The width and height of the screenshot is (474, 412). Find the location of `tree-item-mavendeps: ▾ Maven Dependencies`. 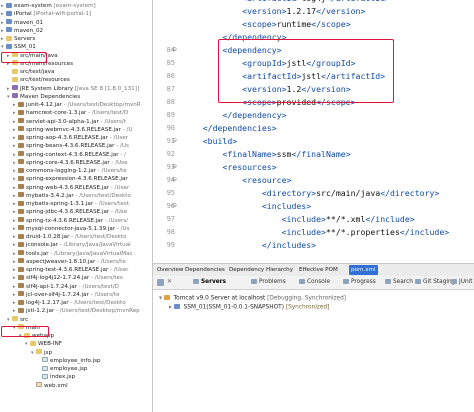

tree-item-mavendeps: ▾ Maven Dependencies is located at coordinates (43, 97).